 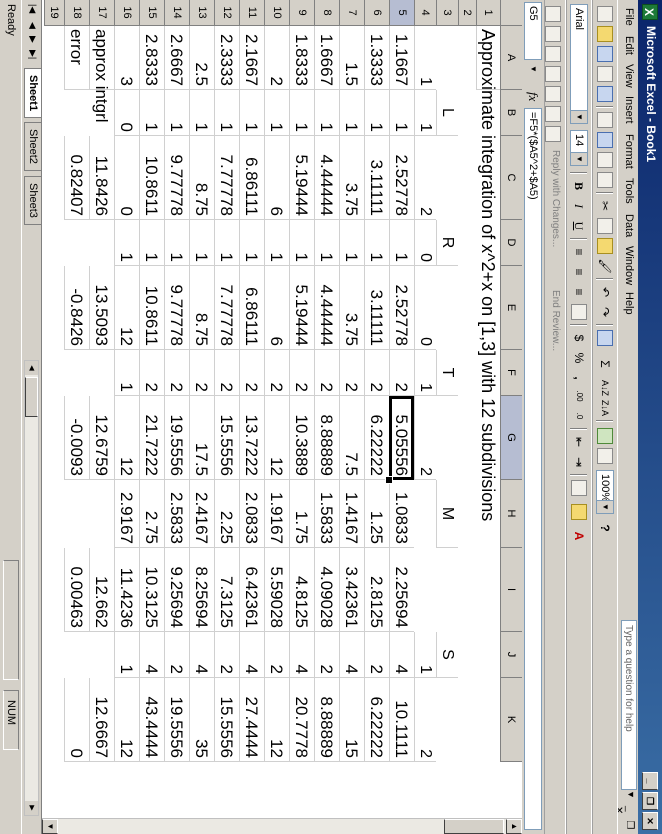 What do you see at coordinates (276, 243) in the screenshot?
I see `cell-d10: 1` at bounding box center [276, 243].